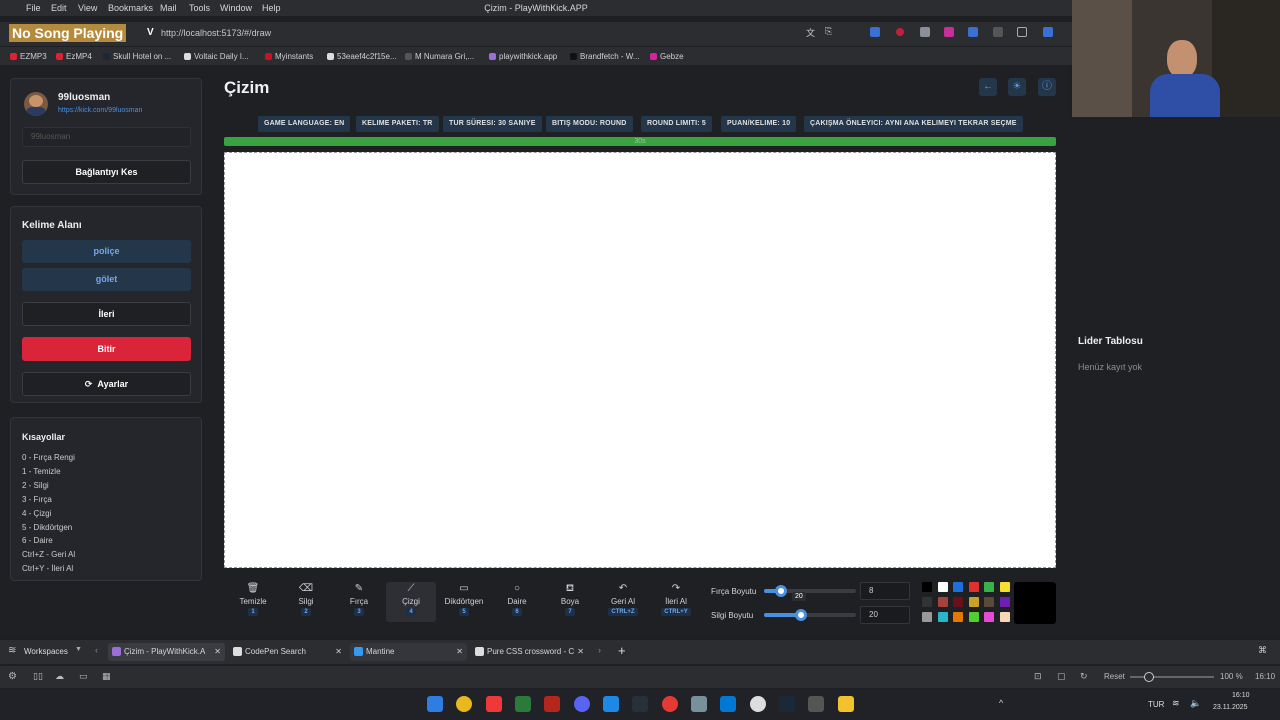 Image resolution: width=1280 pixels, height=720 pixels. Describe the element at coordinates (464, 602) in the screenshot. I see `tool-rectangle-button: ▭ Dikdörtgen 5` at that location.